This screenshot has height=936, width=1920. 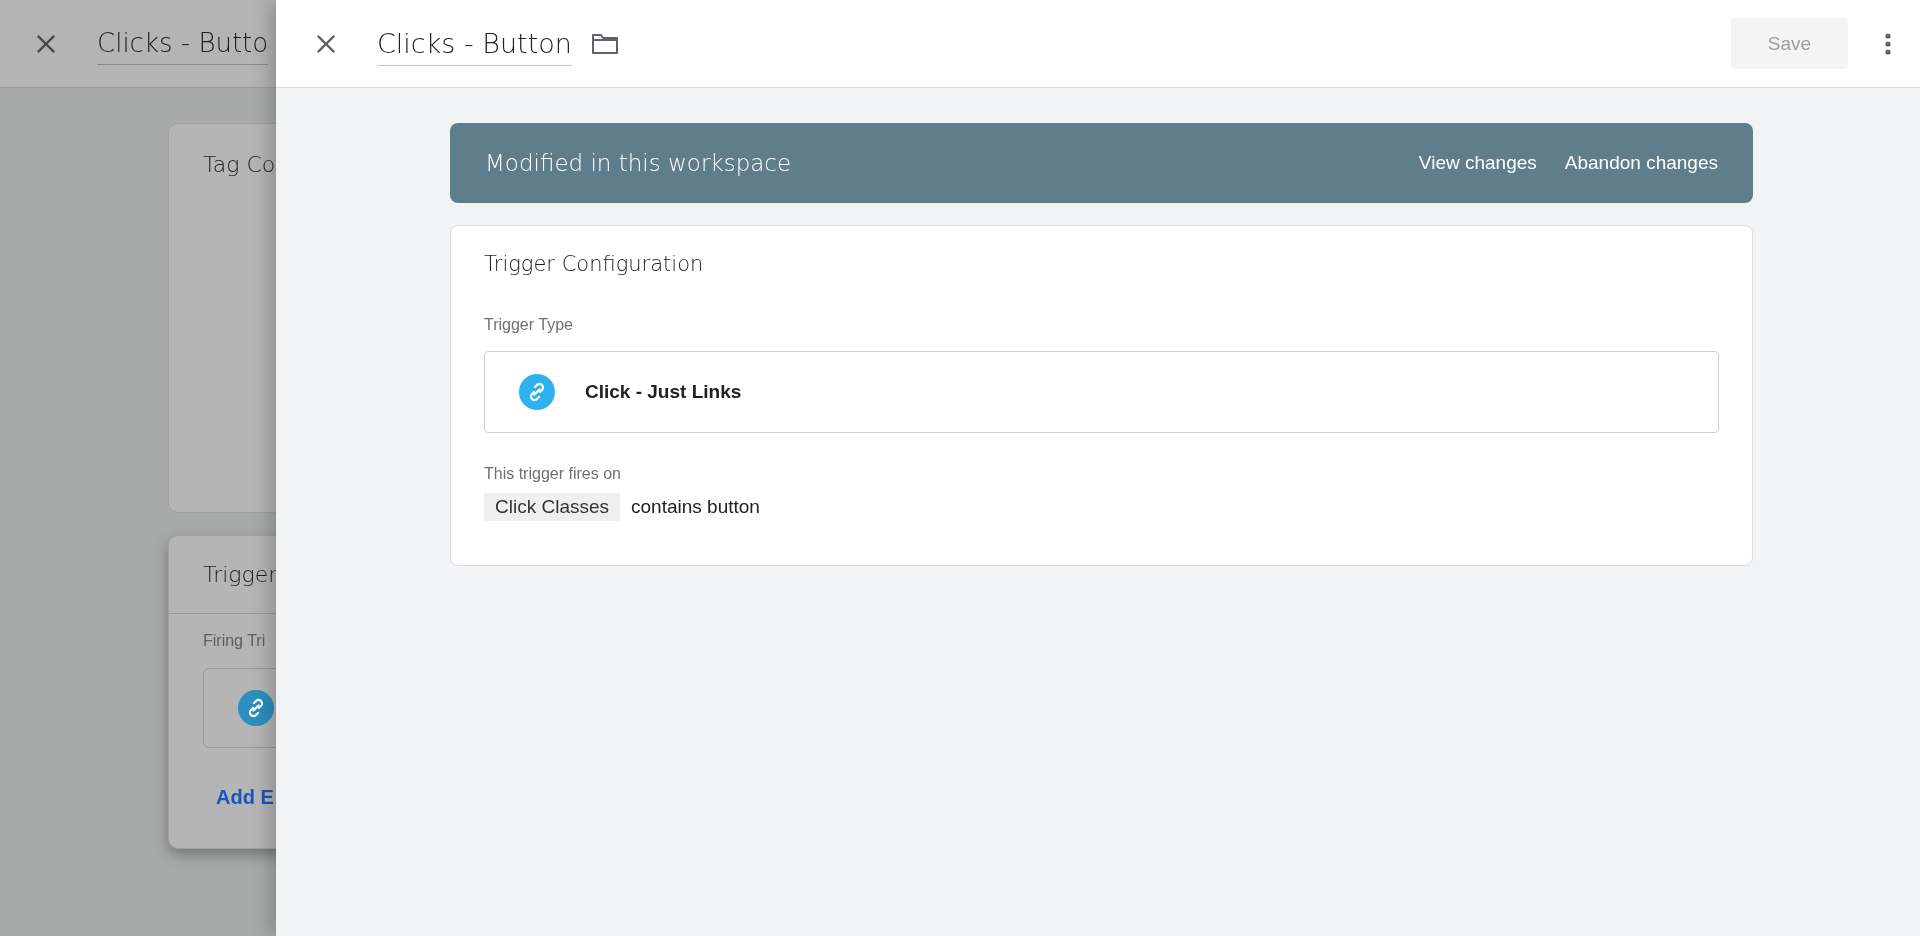 I want to click on more-icon, so click(x=1888, y=43).